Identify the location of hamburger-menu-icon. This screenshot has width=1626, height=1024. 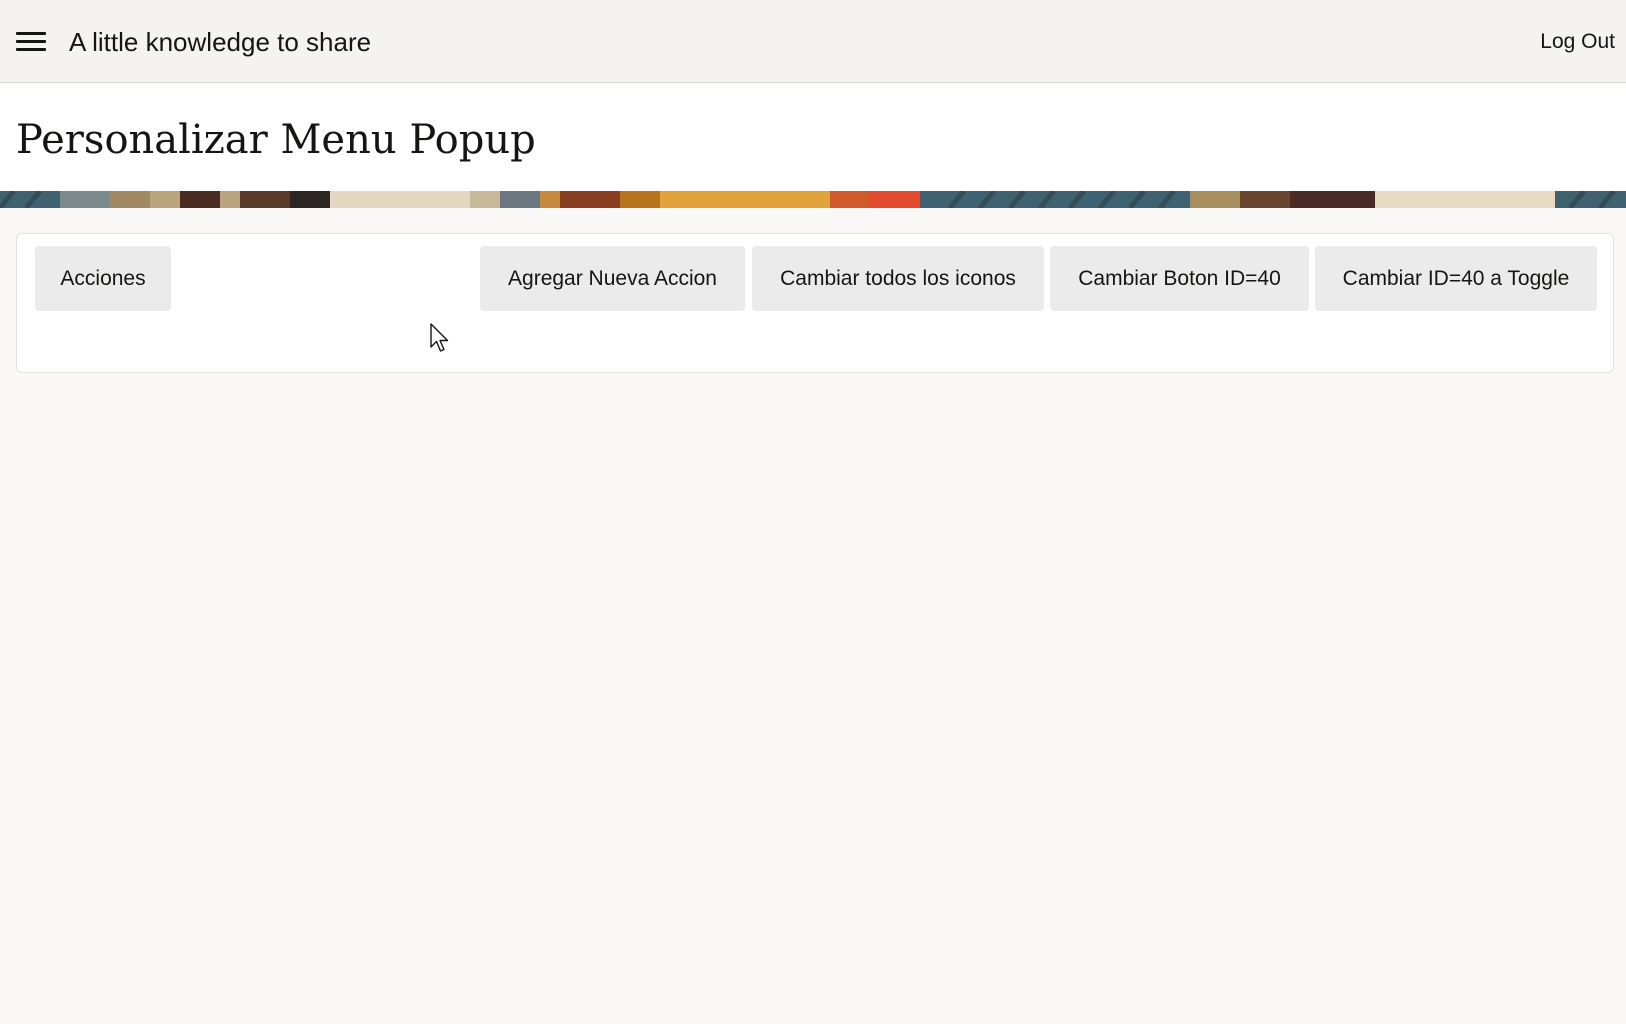
(31, 42).